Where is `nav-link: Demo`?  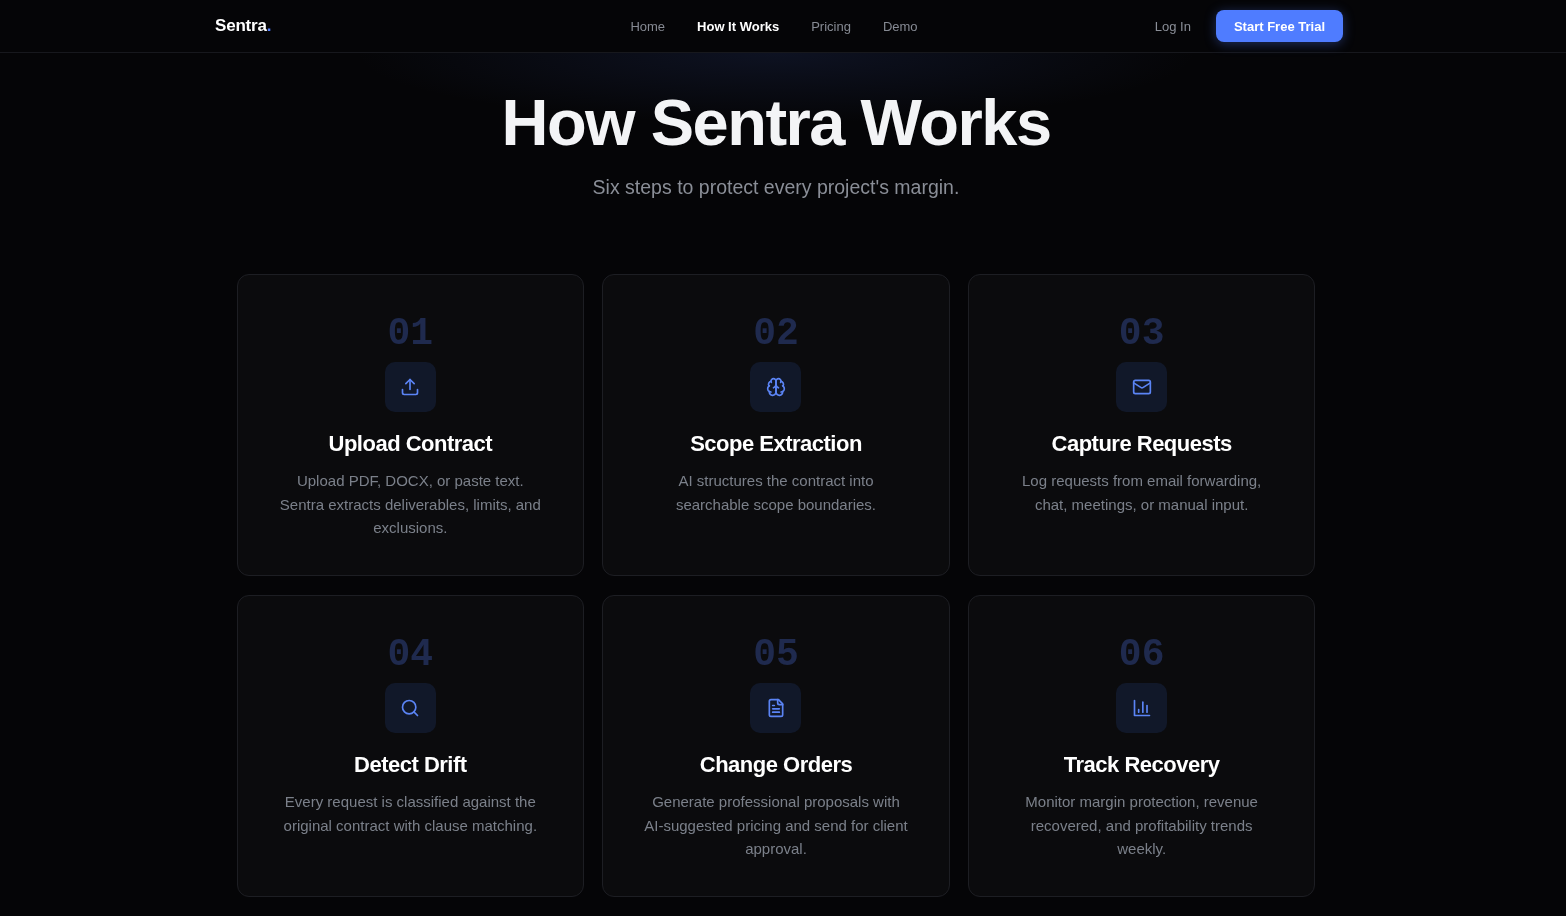 nav-link: Demo is located at coordinates (900, 26).